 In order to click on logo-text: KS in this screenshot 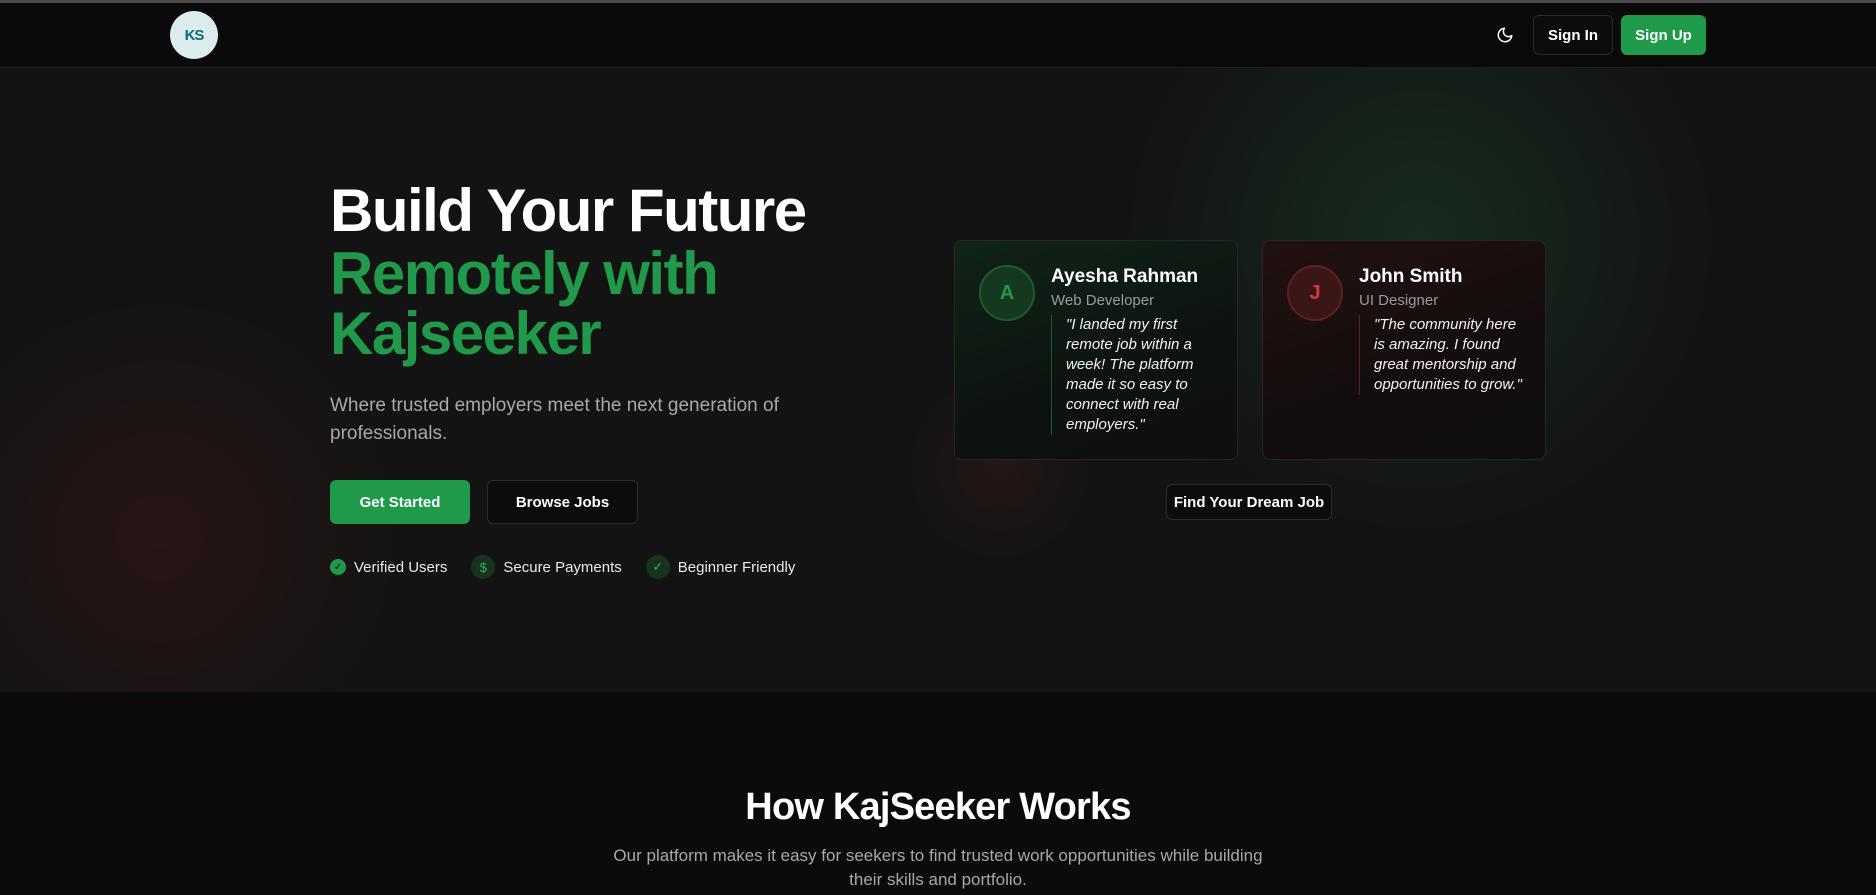, I will do `click(194, 35)`.